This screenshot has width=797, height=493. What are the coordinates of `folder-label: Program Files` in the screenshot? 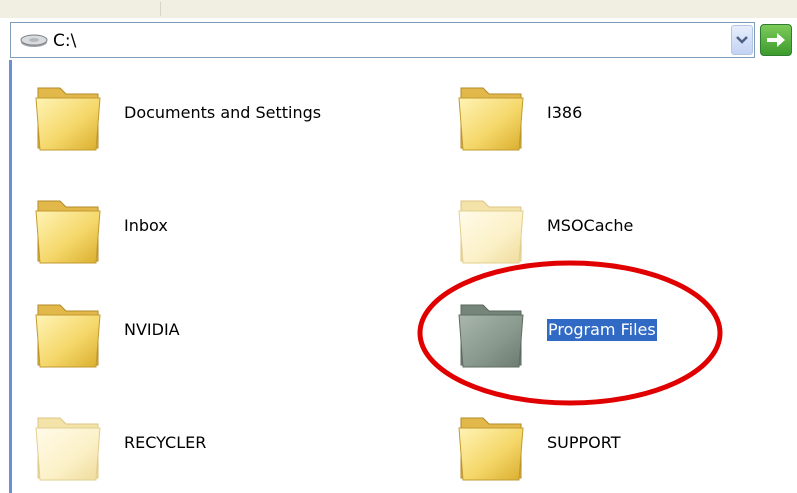 It's located at (602, 330).